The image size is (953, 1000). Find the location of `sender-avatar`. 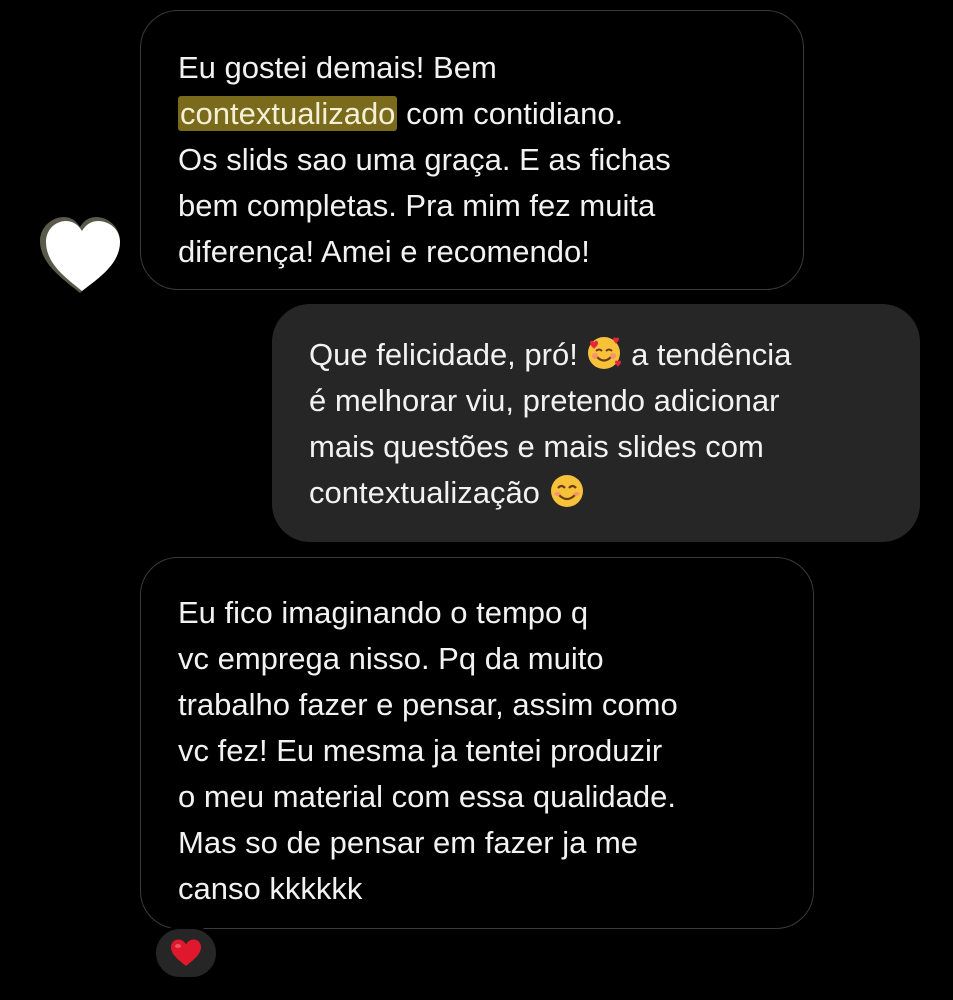

sender-avatar is located at coordinates (80, 255).